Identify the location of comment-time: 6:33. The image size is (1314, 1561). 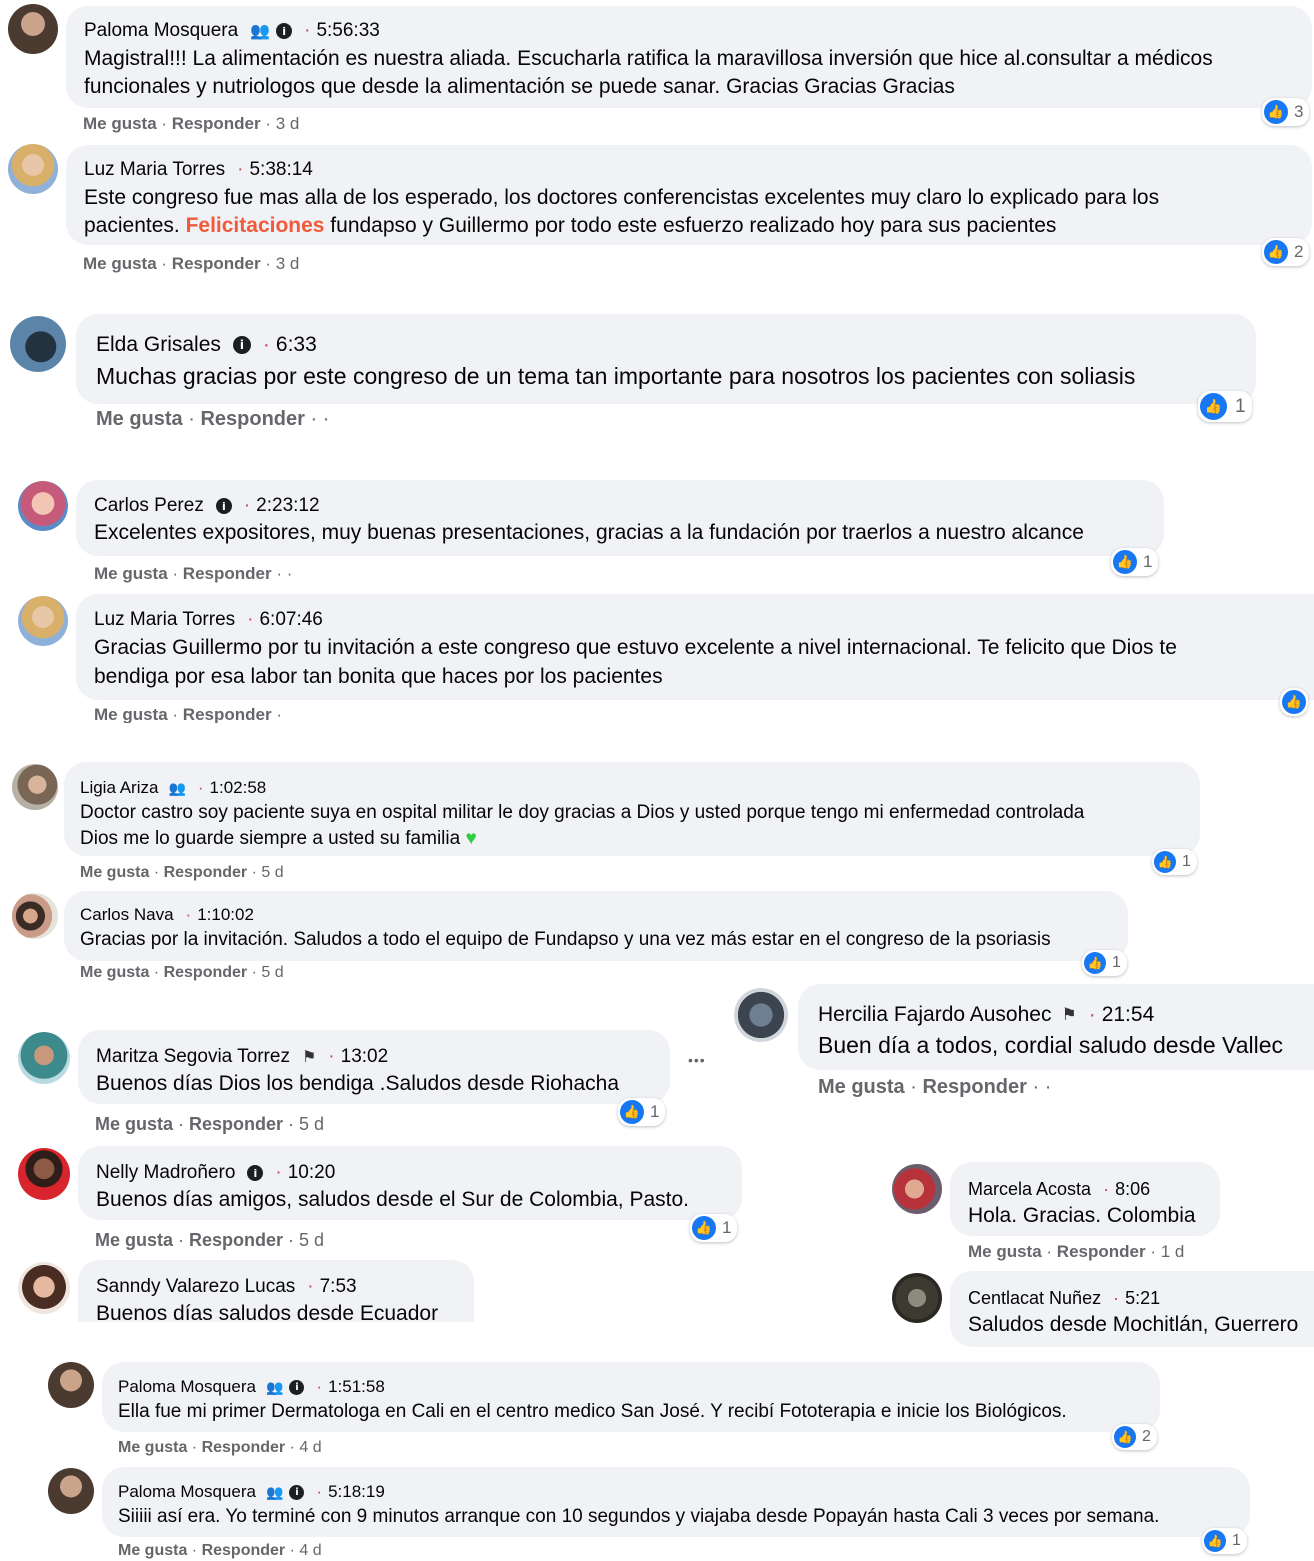
(296, 345).